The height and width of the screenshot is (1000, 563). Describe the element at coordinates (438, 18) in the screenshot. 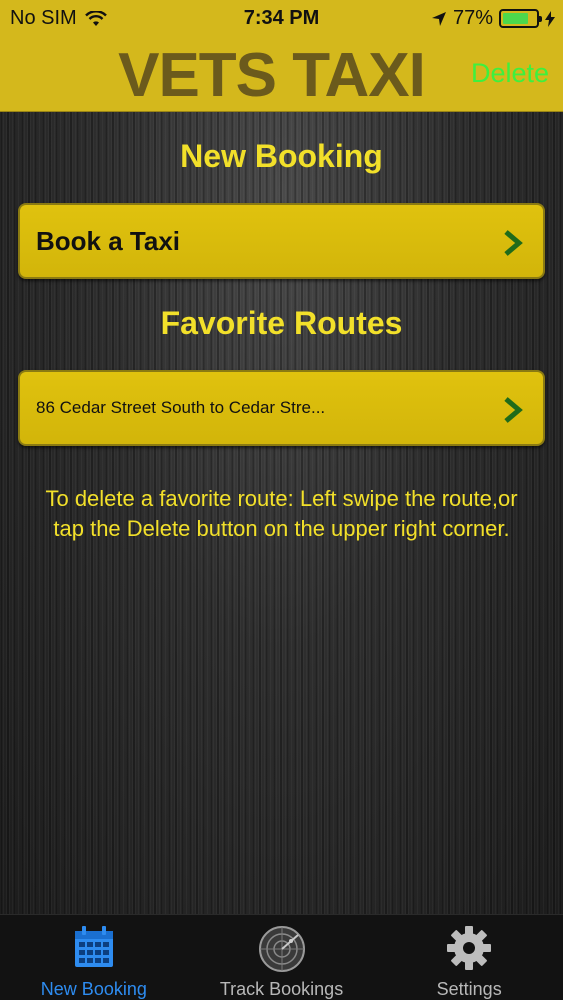

I see `location-arrow-icon` at that location.